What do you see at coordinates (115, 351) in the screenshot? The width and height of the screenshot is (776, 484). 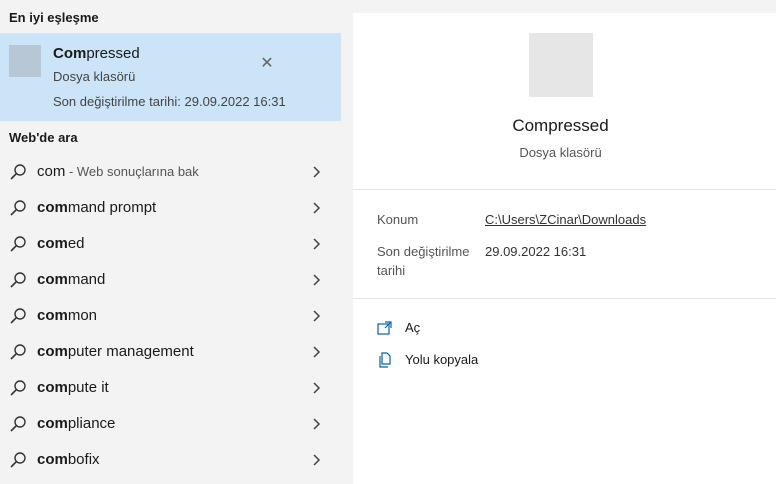 I see `web-search-text: computer management` at bounding box center [115, 351].